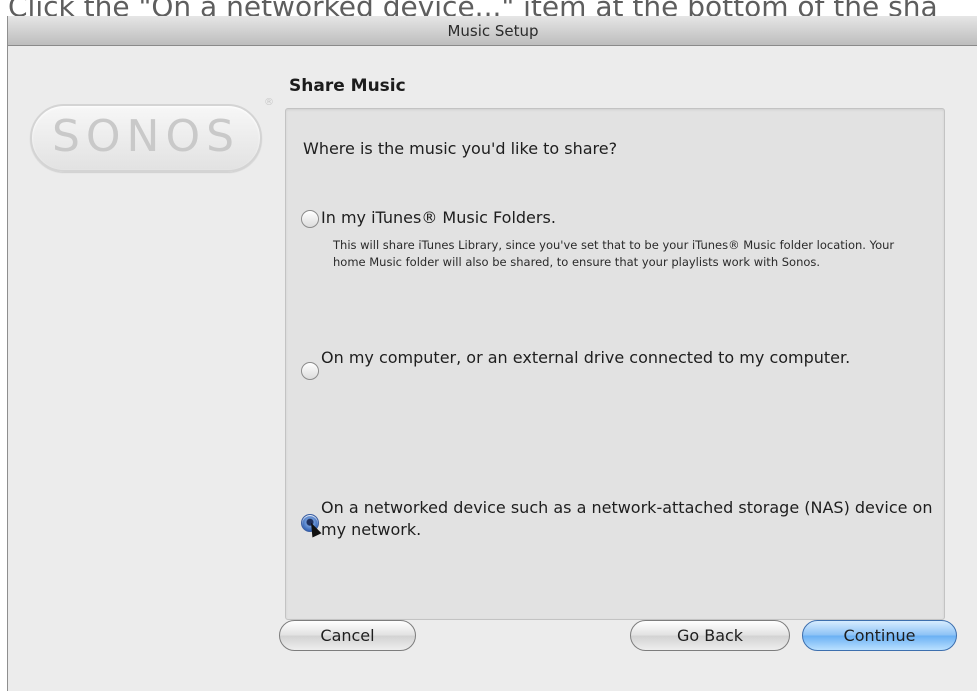  I want to click on sonos-logo-text: SONOS, so click(146, 136).